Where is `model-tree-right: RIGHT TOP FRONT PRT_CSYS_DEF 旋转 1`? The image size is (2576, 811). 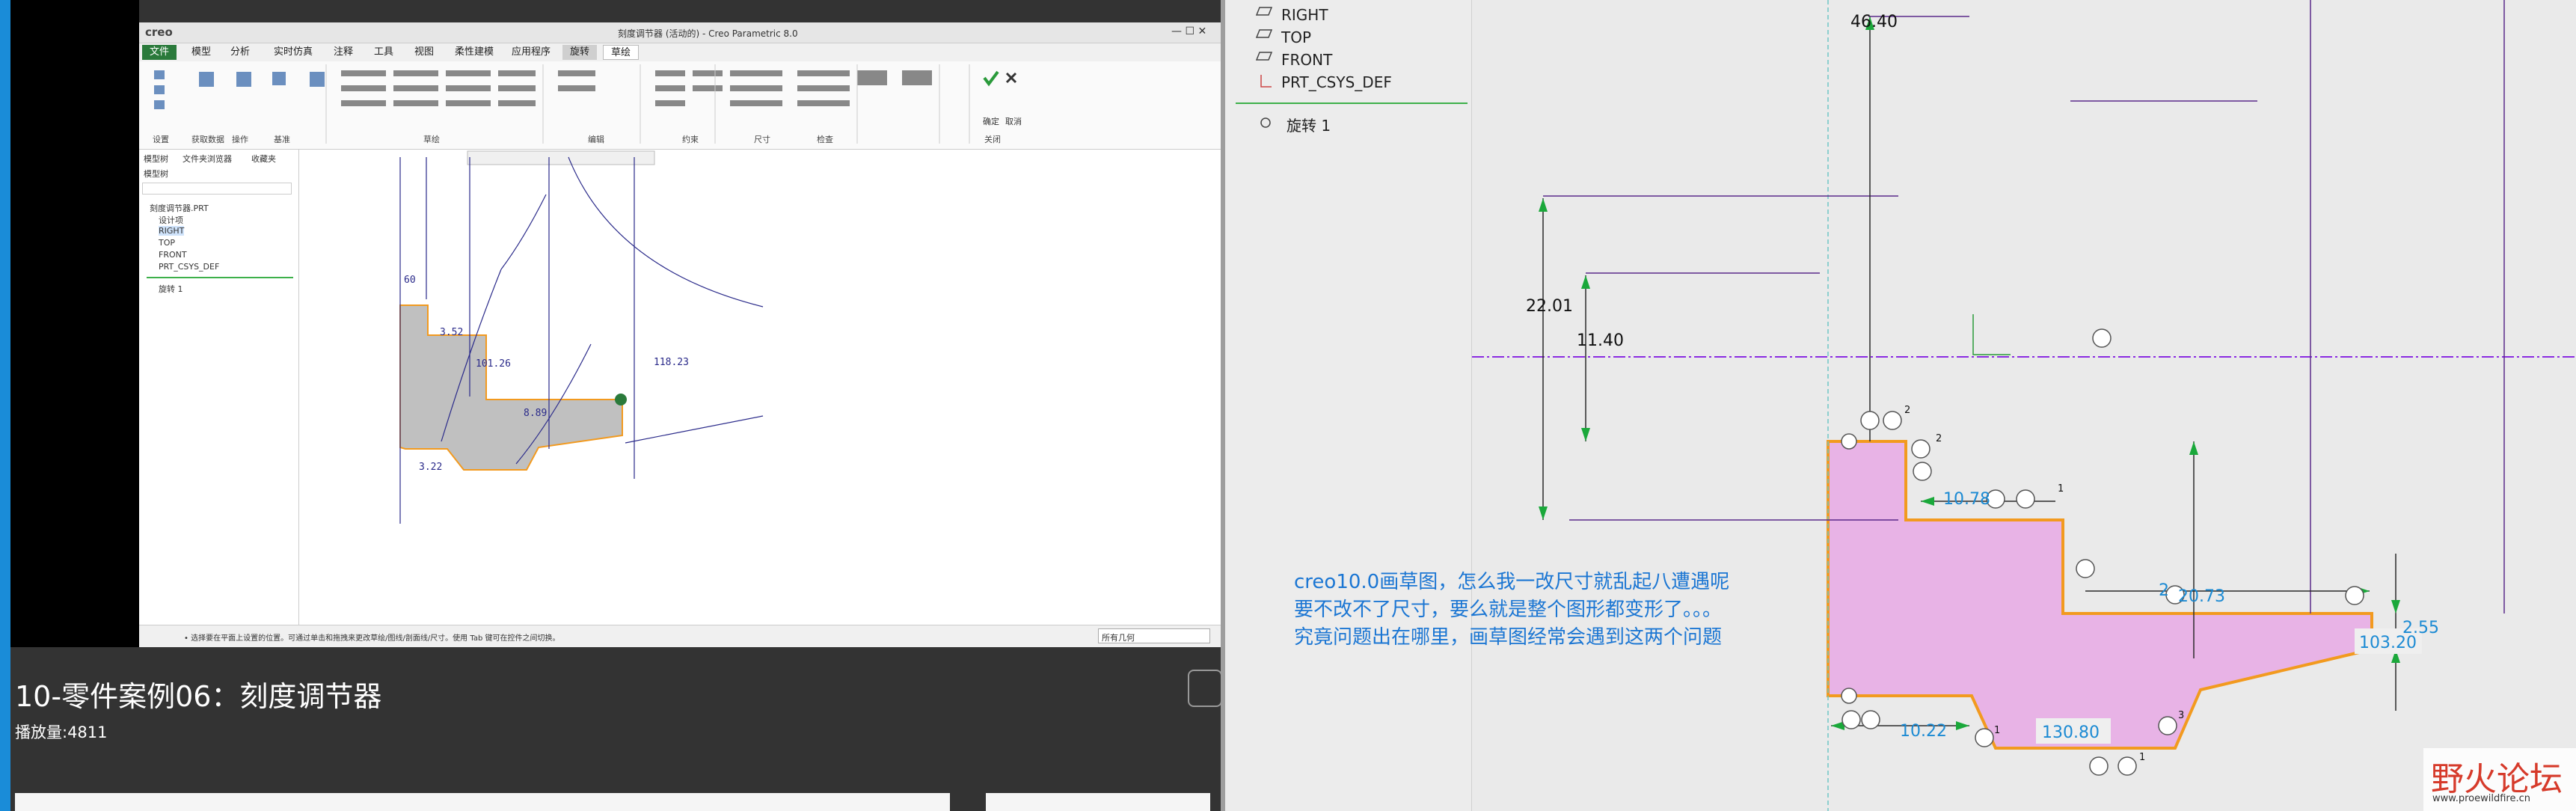 model-tree-right: RIGHT TOP FRONT PRT_CSYS_DEF 旋转 1 is located at coordinates (1348, 405).